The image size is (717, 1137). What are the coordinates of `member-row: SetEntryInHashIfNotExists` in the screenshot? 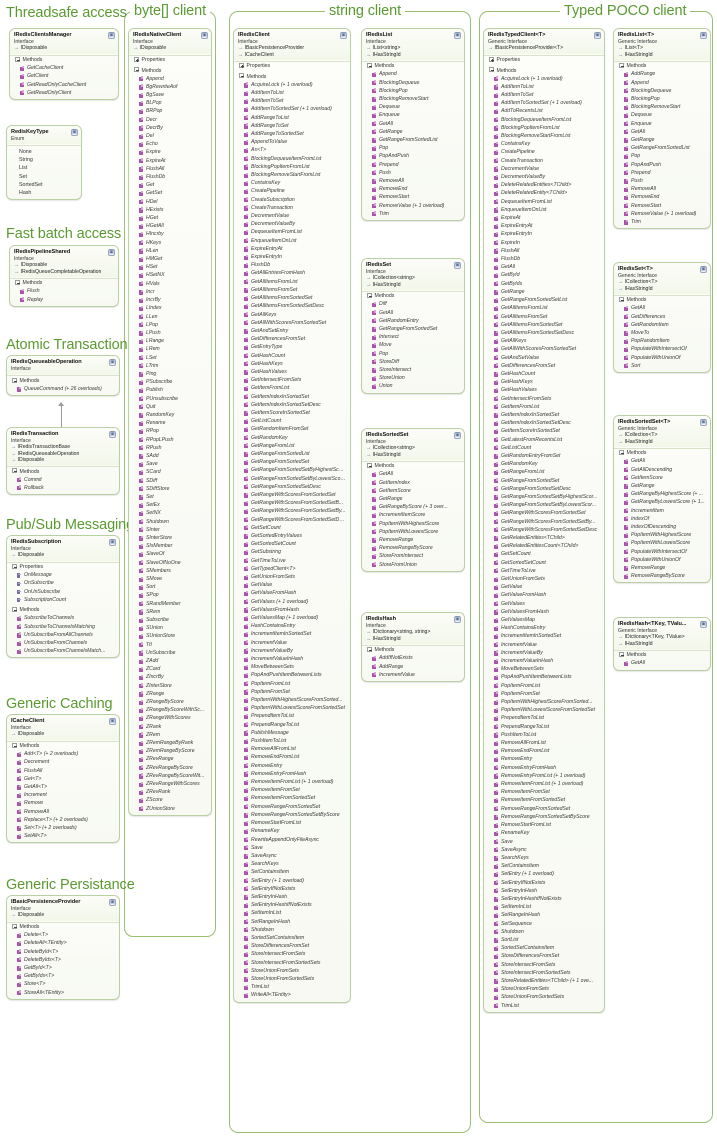 It's located at (544, 899).